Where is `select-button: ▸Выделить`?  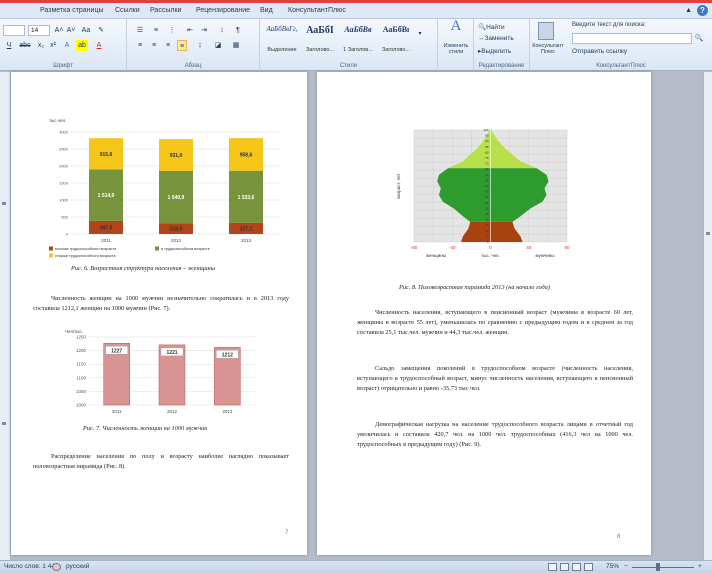
select-button: ▸Выделить is located at coordinates (494, 51).